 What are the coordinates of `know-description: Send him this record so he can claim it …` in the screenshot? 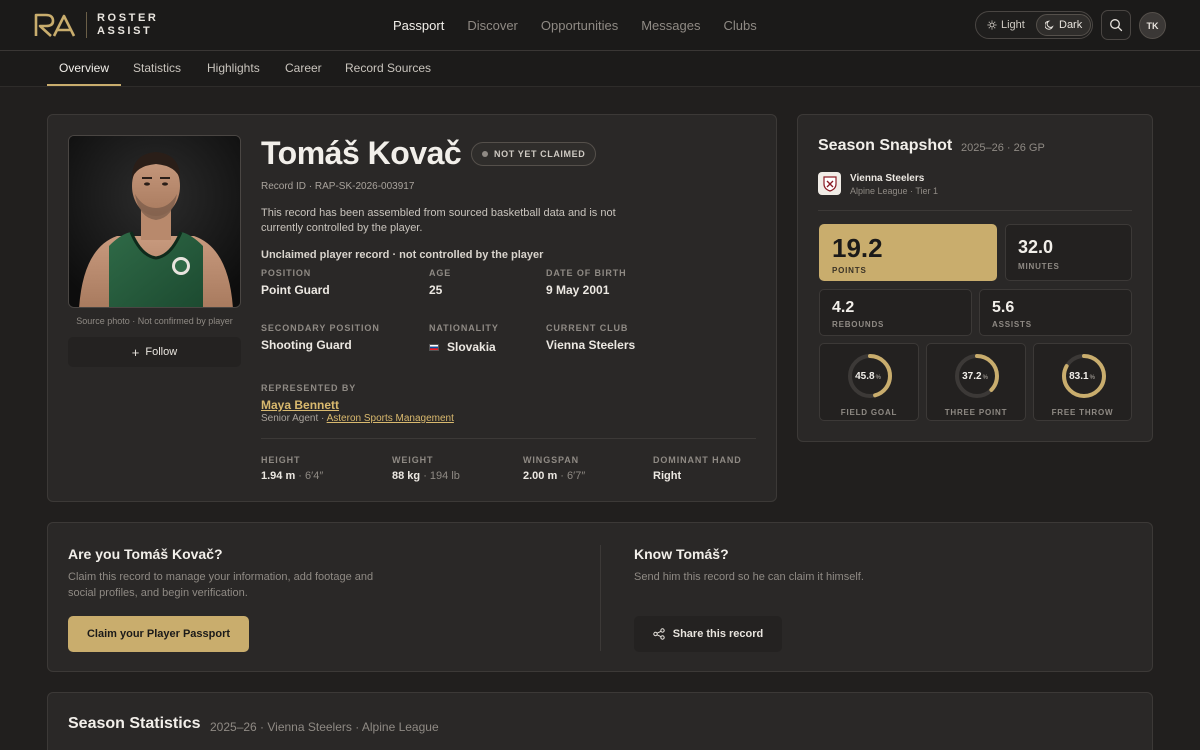 It's located at (749, 577).